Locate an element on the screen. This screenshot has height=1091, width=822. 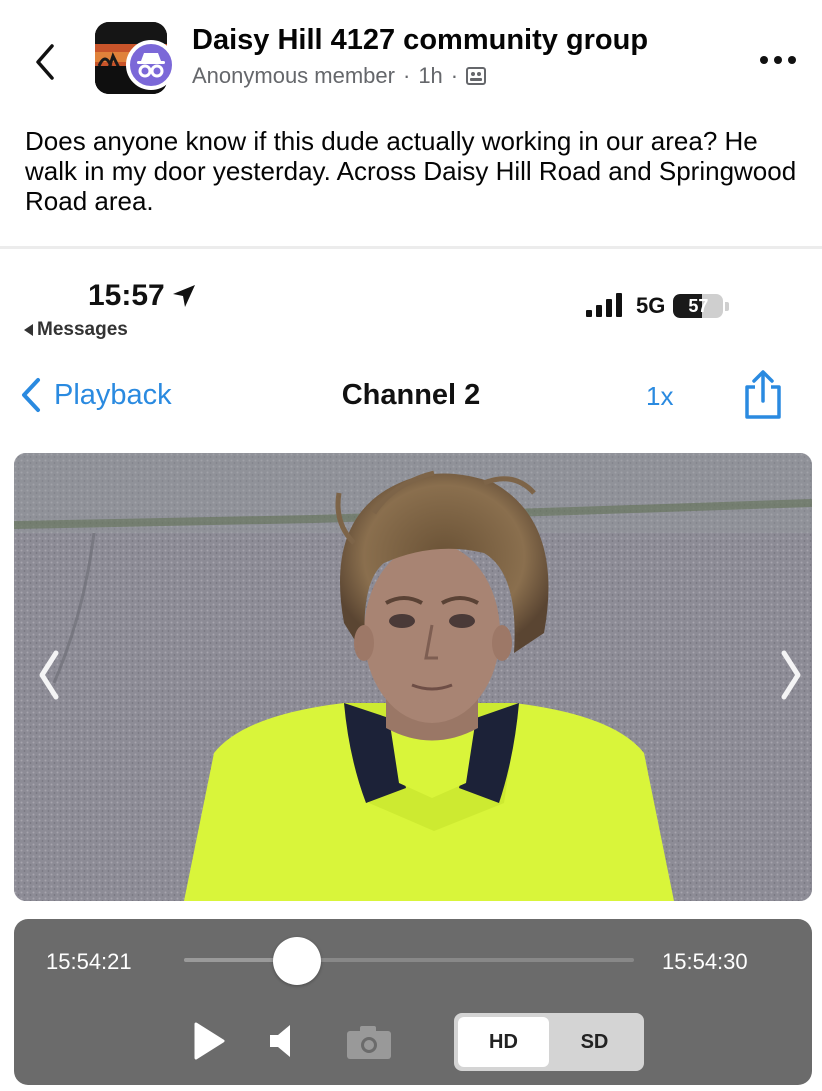
camera-icon is located at coordinates (369, 1042).